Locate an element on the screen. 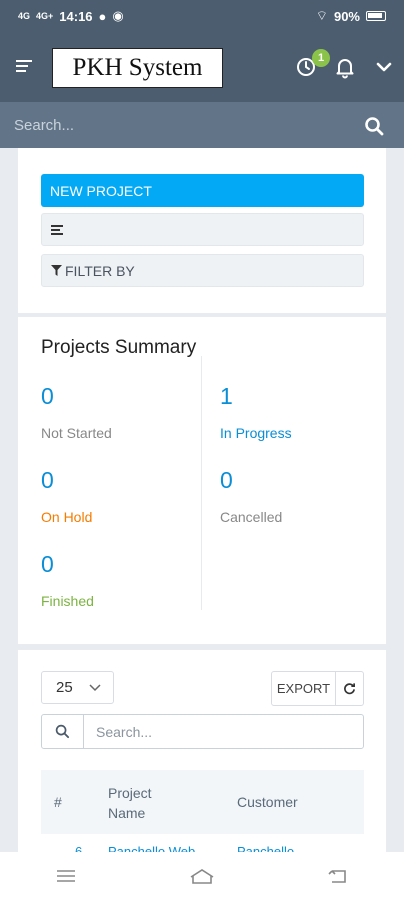  wifi-icon: ⌔ is located at coordinates (321, 15).